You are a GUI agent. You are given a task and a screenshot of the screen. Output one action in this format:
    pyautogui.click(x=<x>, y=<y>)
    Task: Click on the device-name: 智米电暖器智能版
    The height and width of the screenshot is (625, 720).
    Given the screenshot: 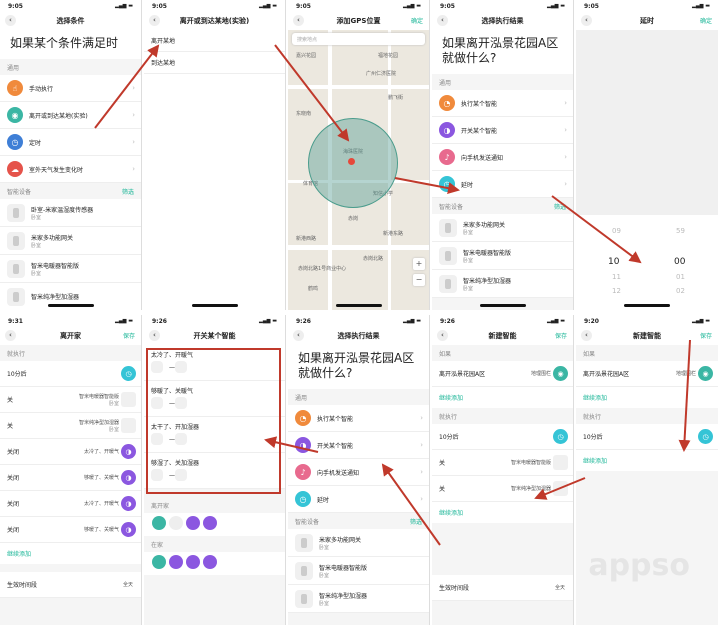 What is the action you would take?
    pyautogui.click(x=55, y=266)
    